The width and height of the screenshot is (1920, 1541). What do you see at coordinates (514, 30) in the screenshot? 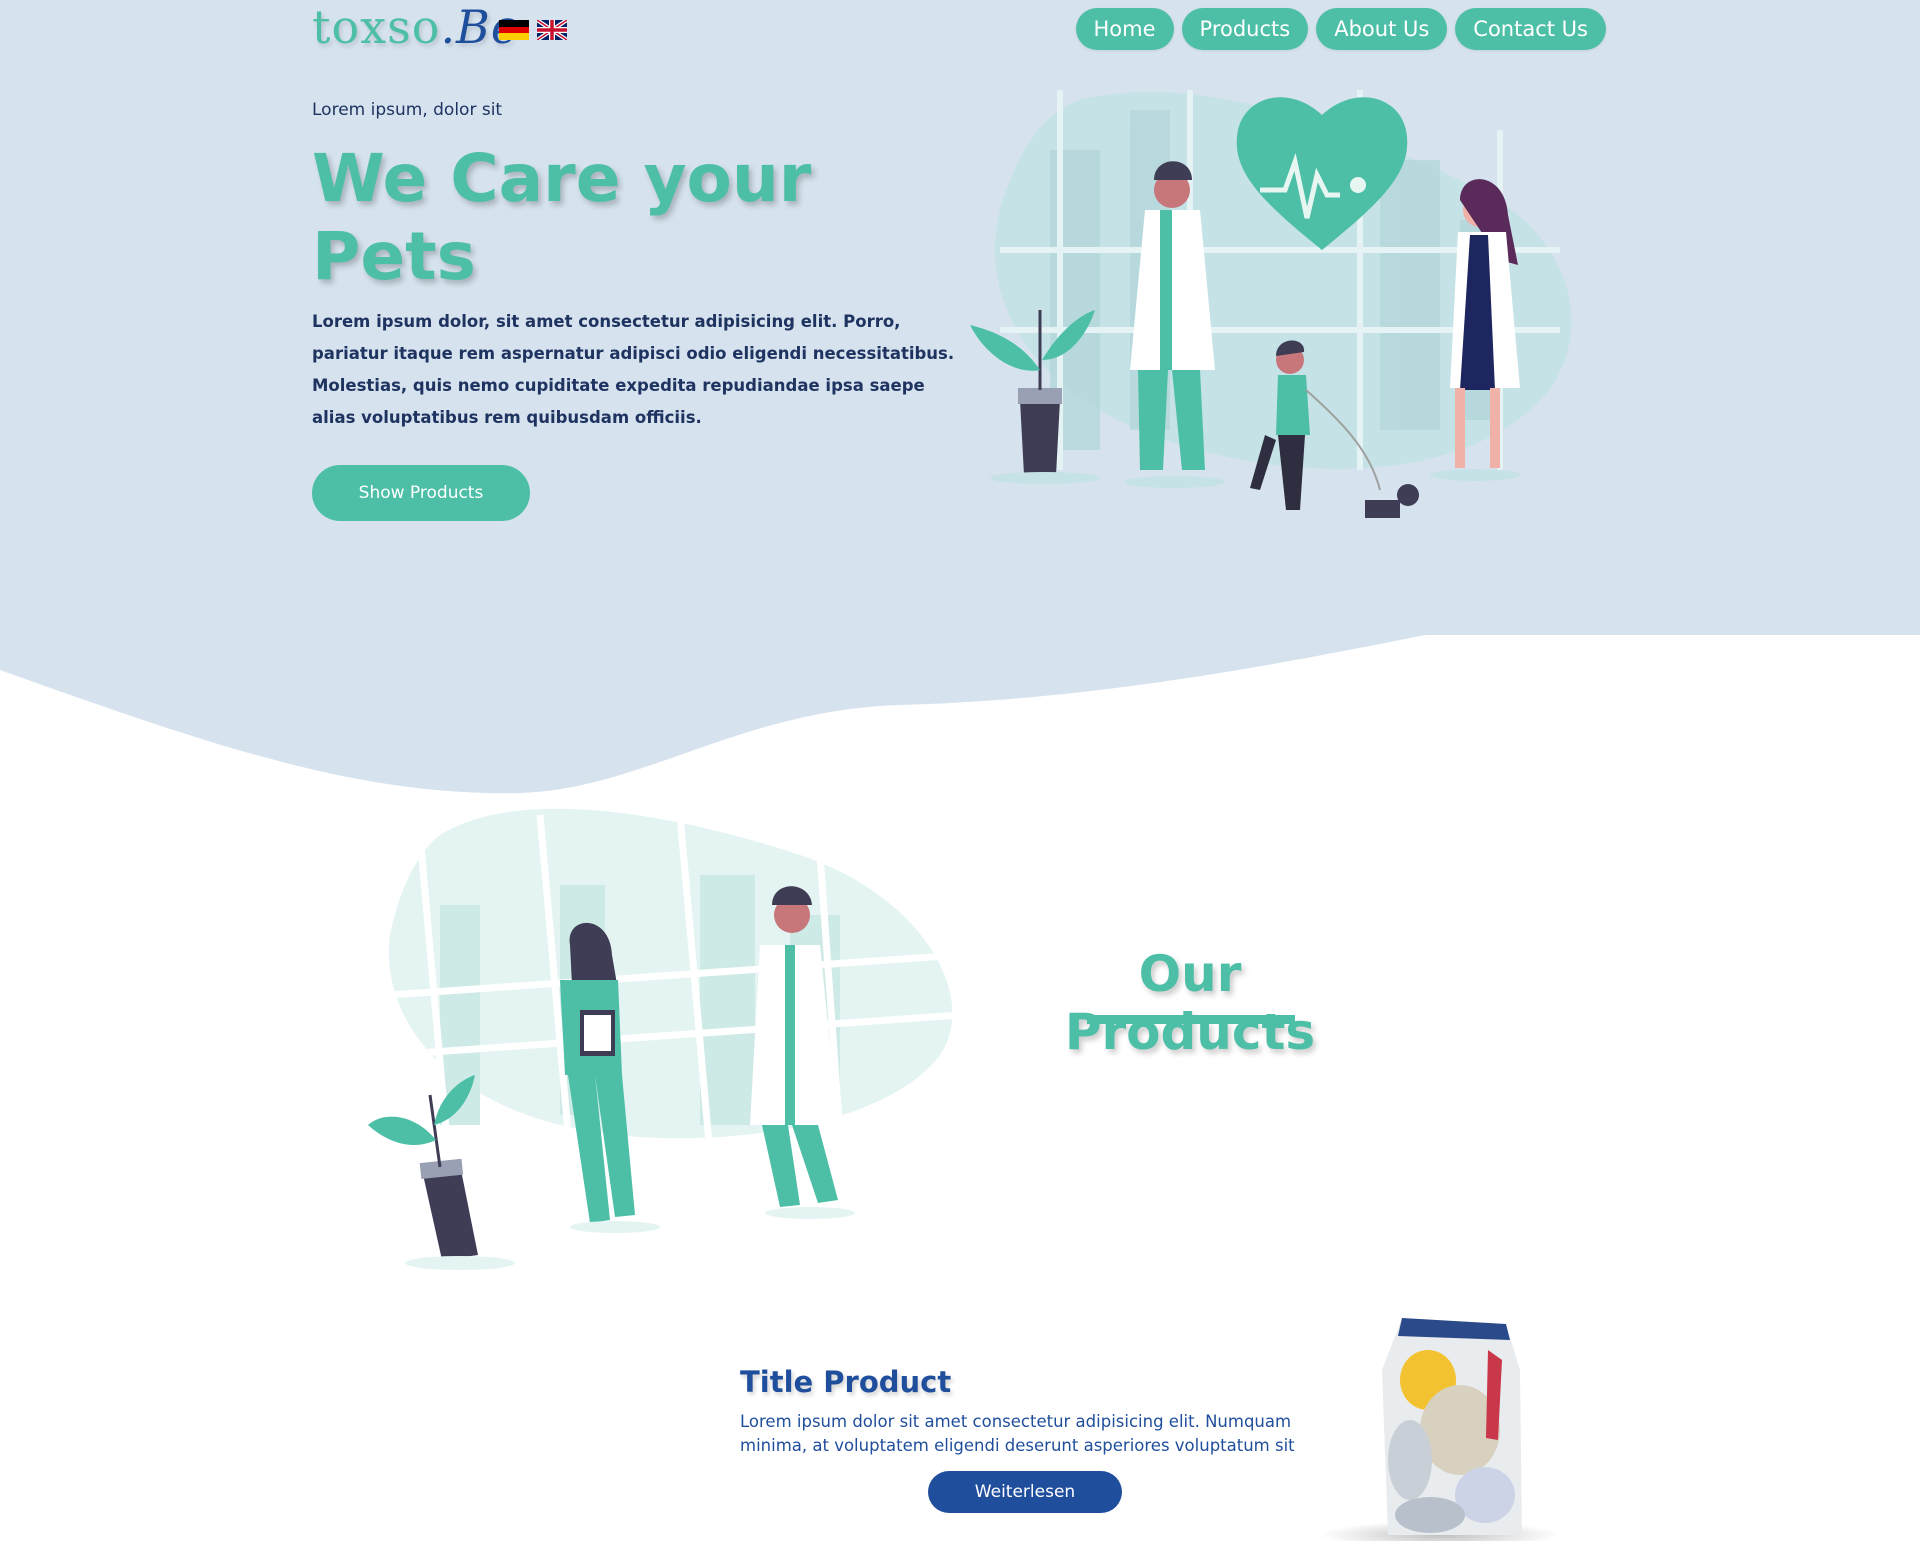
I see `german-flag-icon` at bounding box center [514, 30].